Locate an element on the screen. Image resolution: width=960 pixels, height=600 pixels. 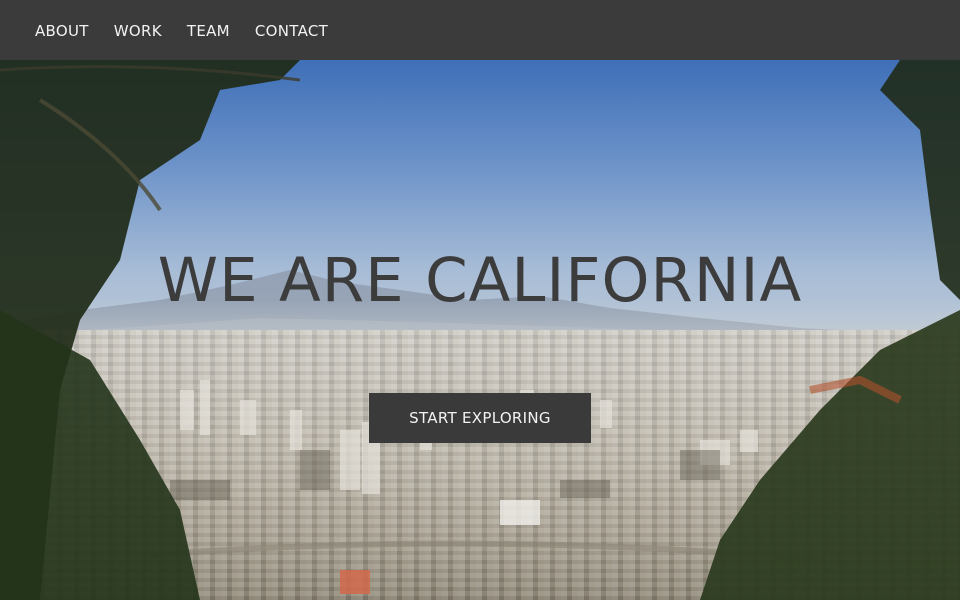
nav-item-about: ABOUT is located at coordinates (62, 30).